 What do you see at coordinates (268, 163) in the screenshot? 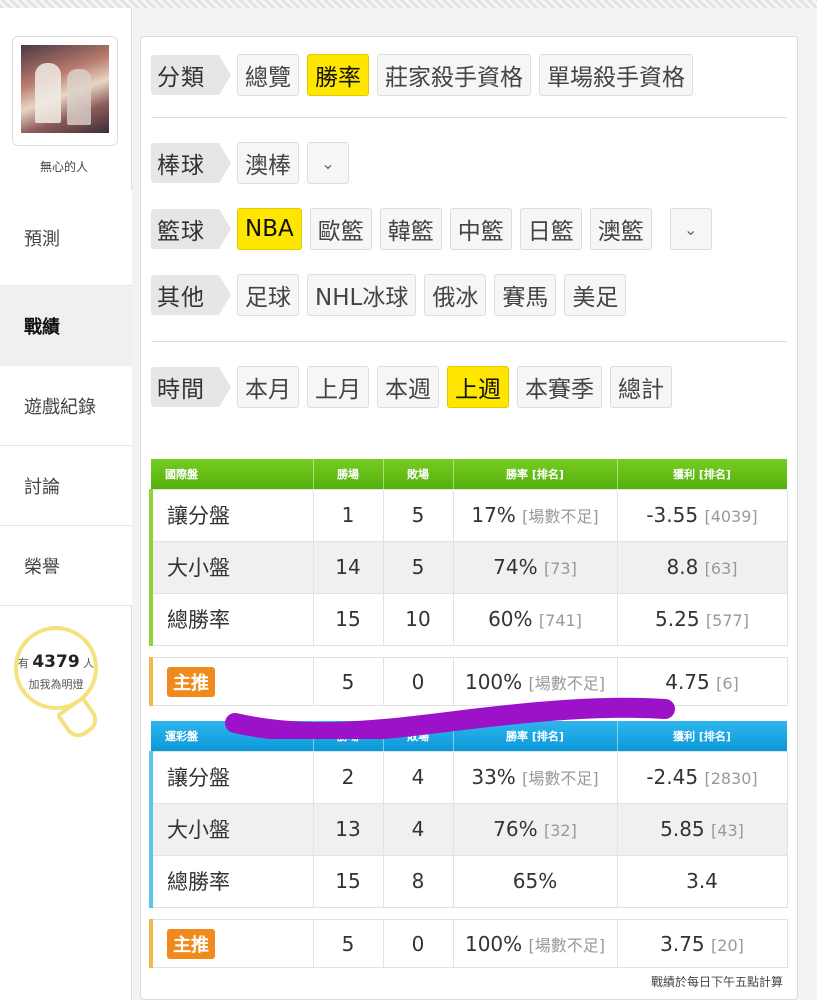
I see `baseball-abl: 澳棒` at bounding box center [268, 163].